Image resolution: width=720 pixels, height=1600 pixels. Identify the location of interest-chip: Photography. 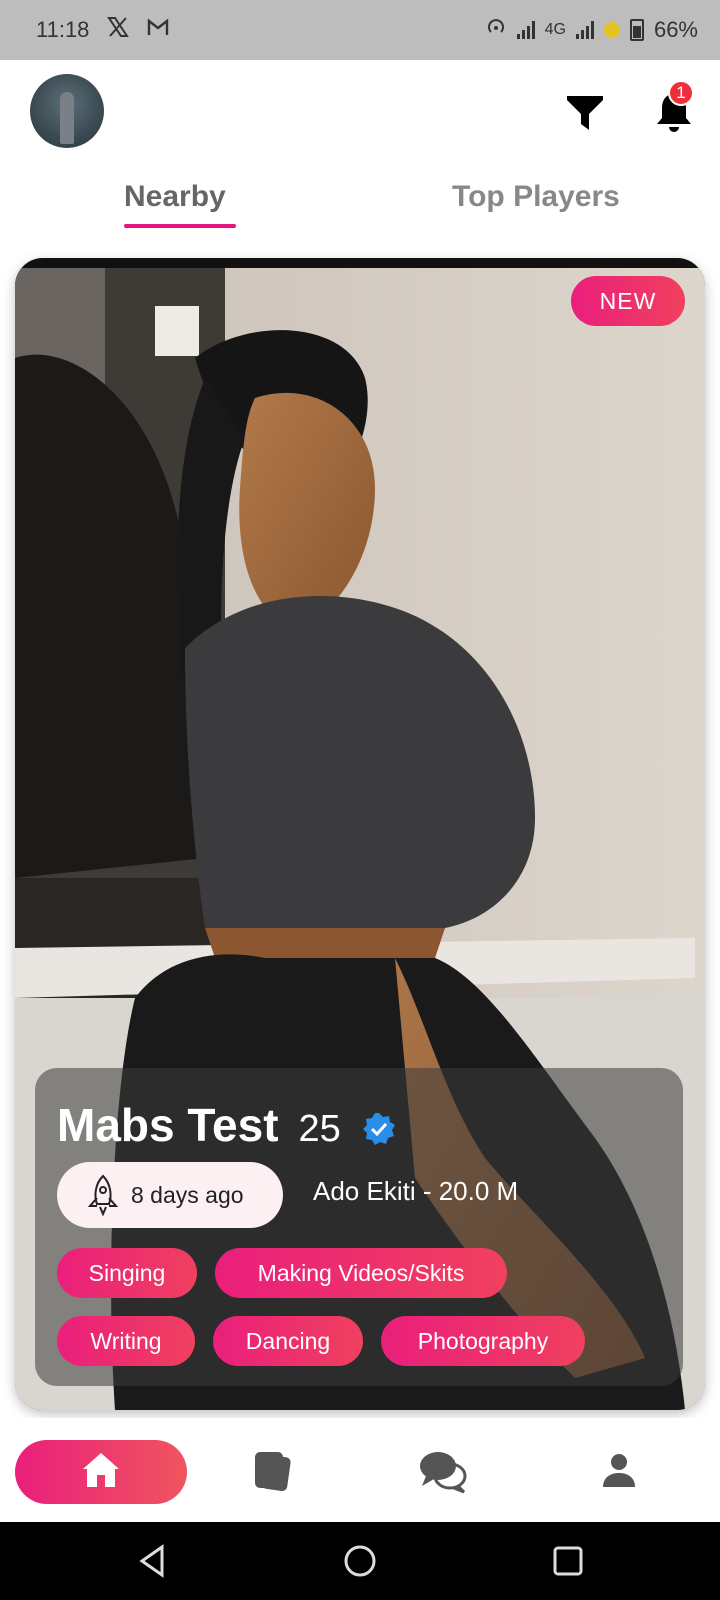
(483, 1341).